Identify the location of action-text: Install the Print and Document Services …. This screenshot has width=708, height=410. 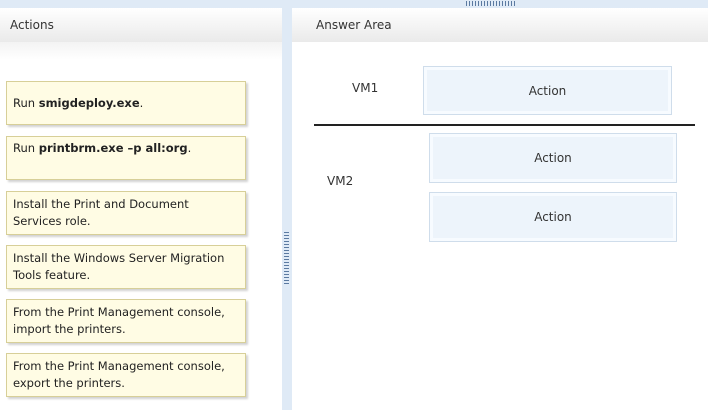
(101, 212).